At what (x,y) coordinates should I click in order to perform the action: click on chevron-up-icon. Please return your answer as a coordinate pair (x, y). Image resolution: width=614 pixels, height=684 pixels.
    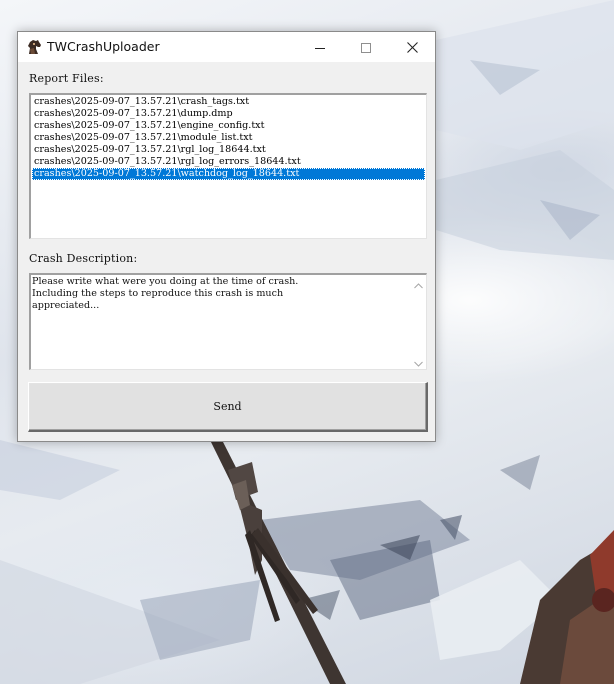
    Looking at the image, I should click on (418, 283).